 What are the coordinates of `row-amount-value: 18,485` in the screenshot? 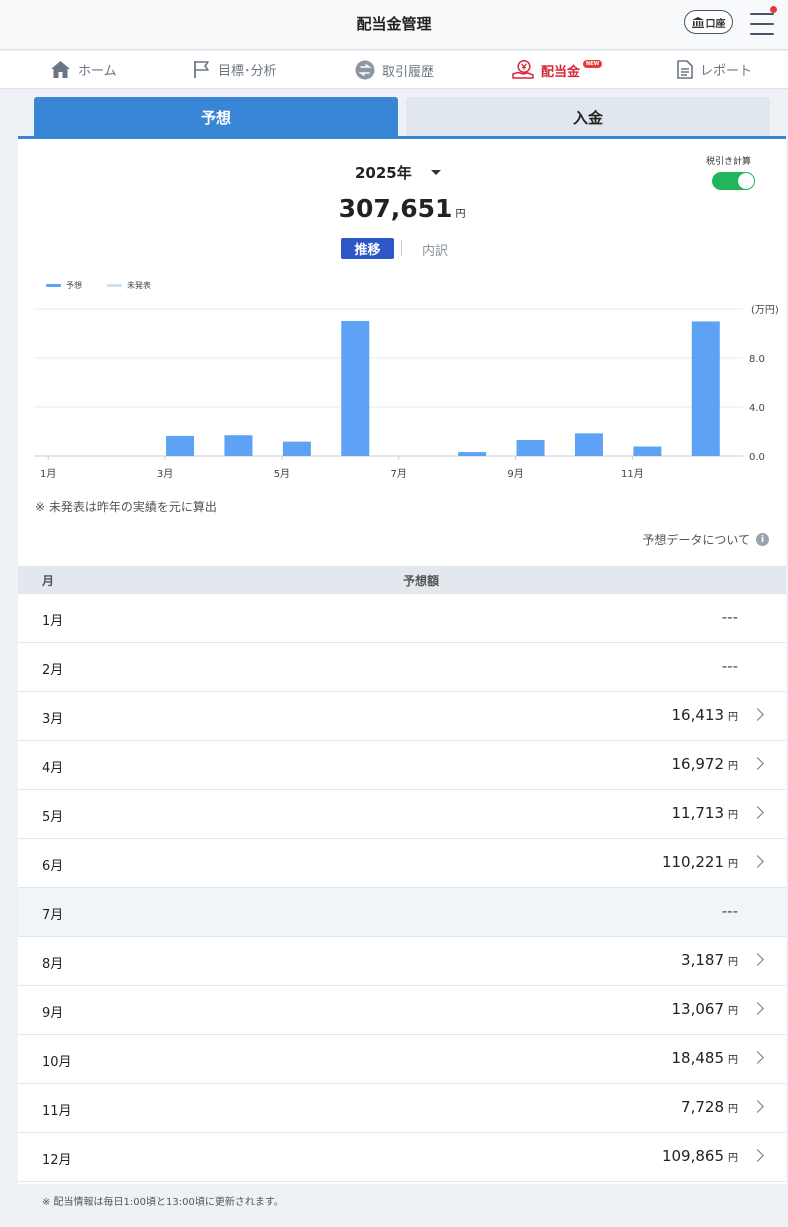 It's located at (698, 1058).